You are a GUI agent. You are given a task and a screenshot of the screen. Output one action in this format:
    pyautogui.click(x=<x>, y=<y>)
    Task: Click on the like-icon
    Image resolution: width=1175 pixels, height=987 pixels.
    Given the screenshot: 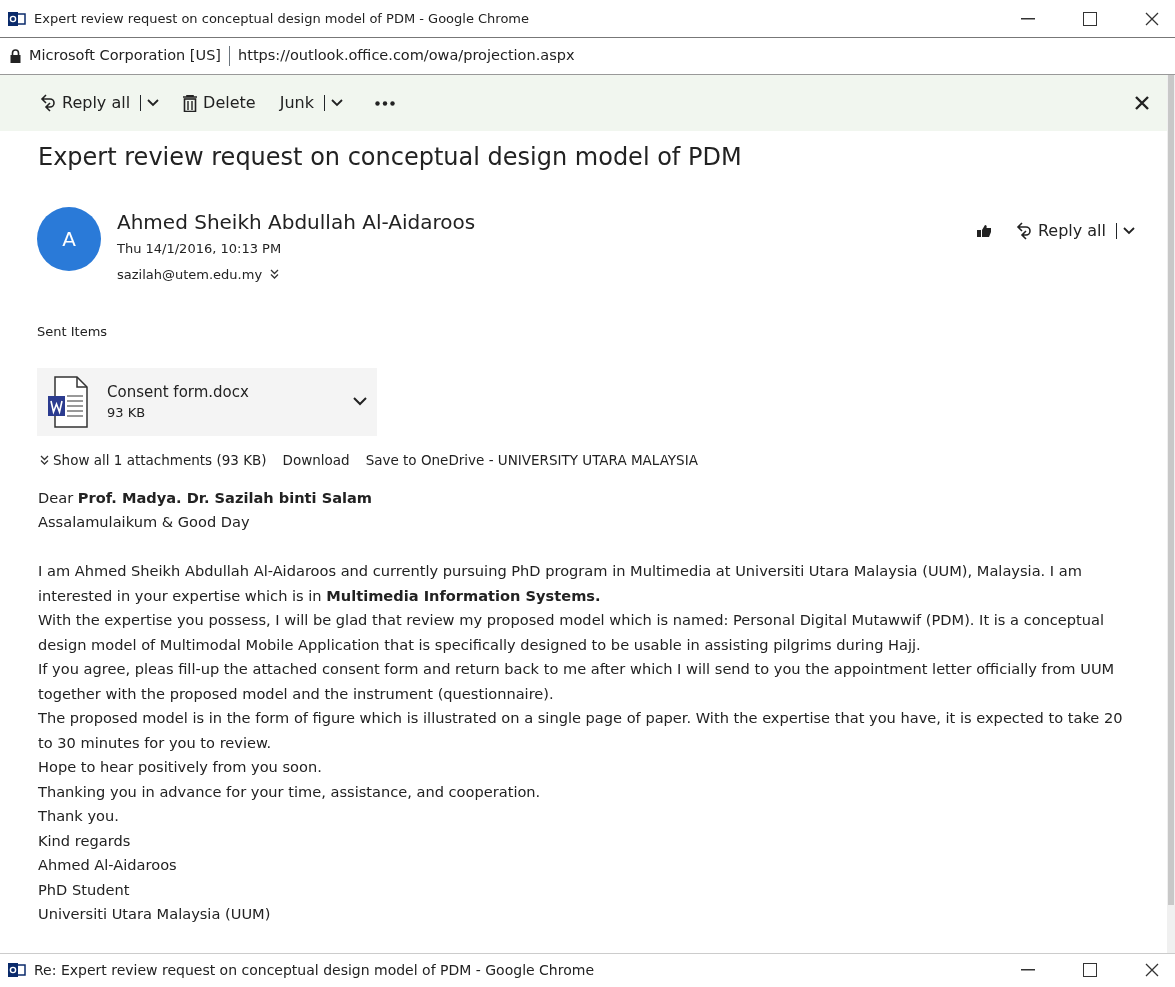 What is the action you would take?
    pyautogui.click(x=983, y=231)
    